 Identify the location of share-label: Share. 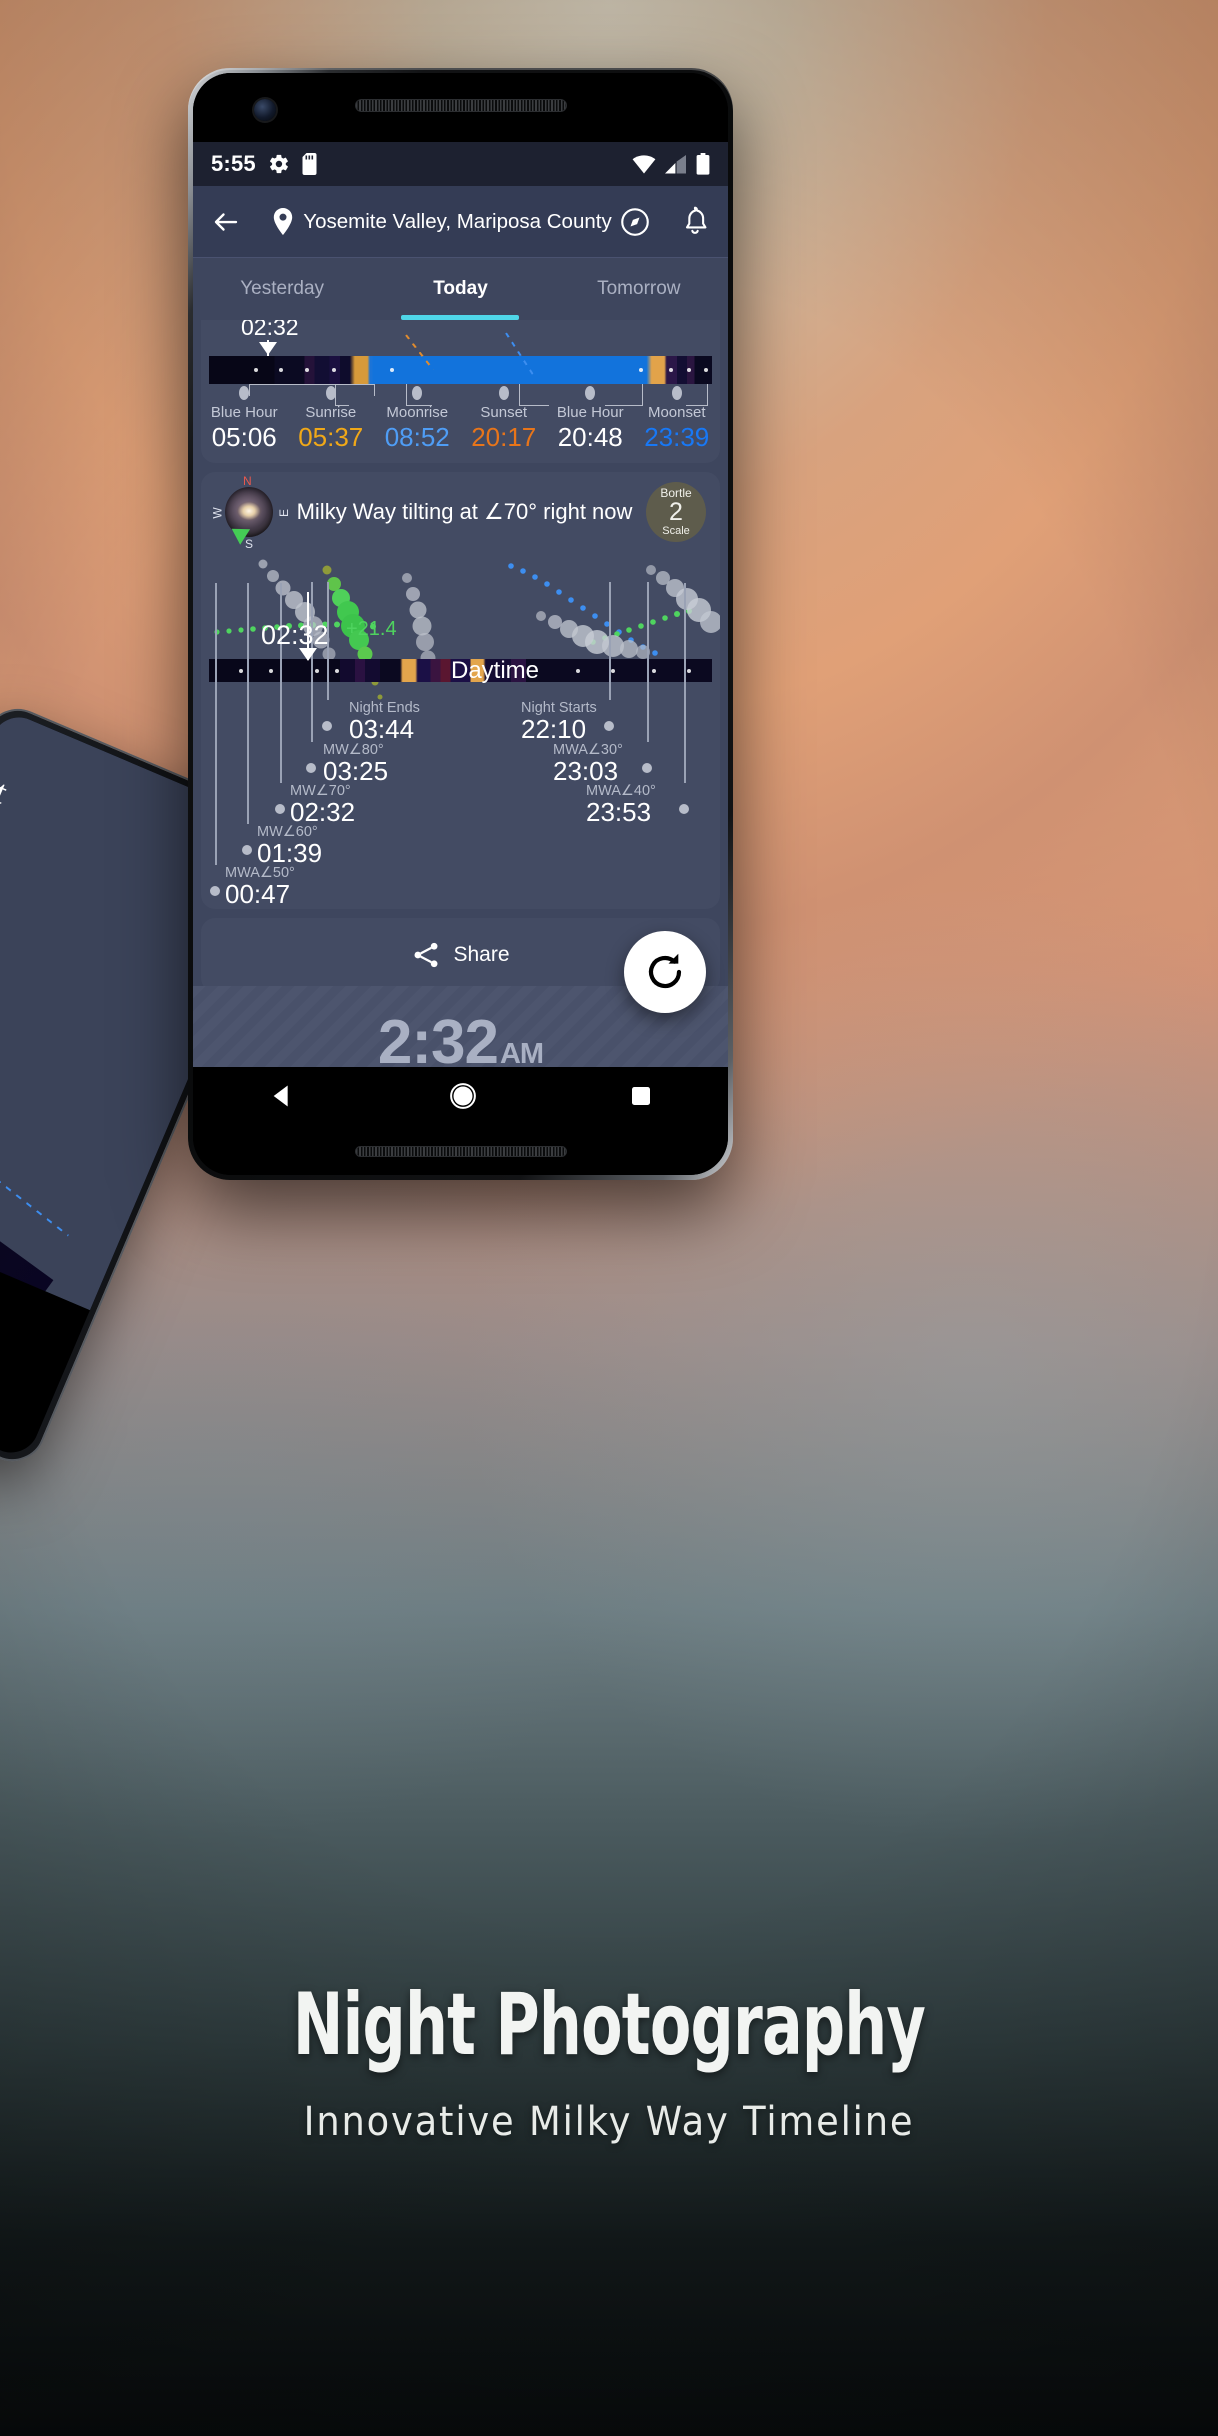
(481, 954).